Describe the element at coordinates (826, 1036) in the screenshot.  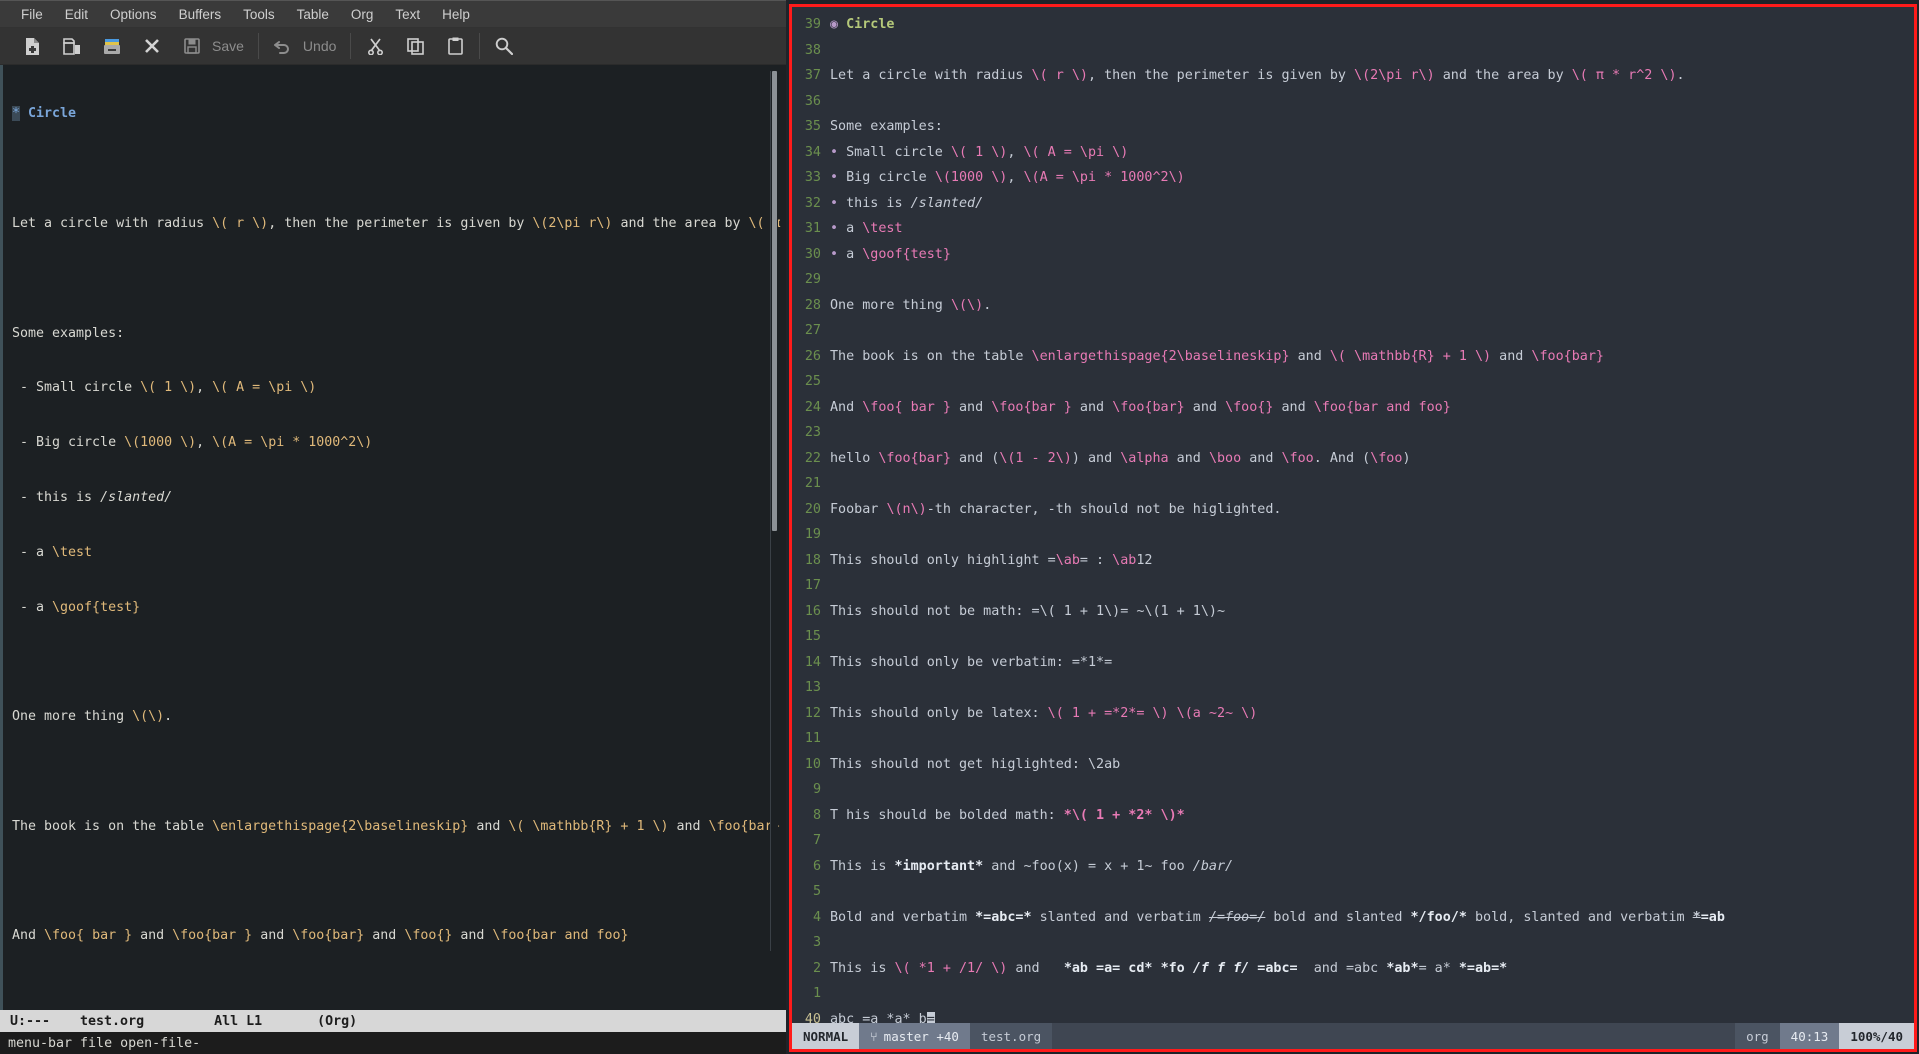
I see `statusline-mode: NORMAL` at that location.